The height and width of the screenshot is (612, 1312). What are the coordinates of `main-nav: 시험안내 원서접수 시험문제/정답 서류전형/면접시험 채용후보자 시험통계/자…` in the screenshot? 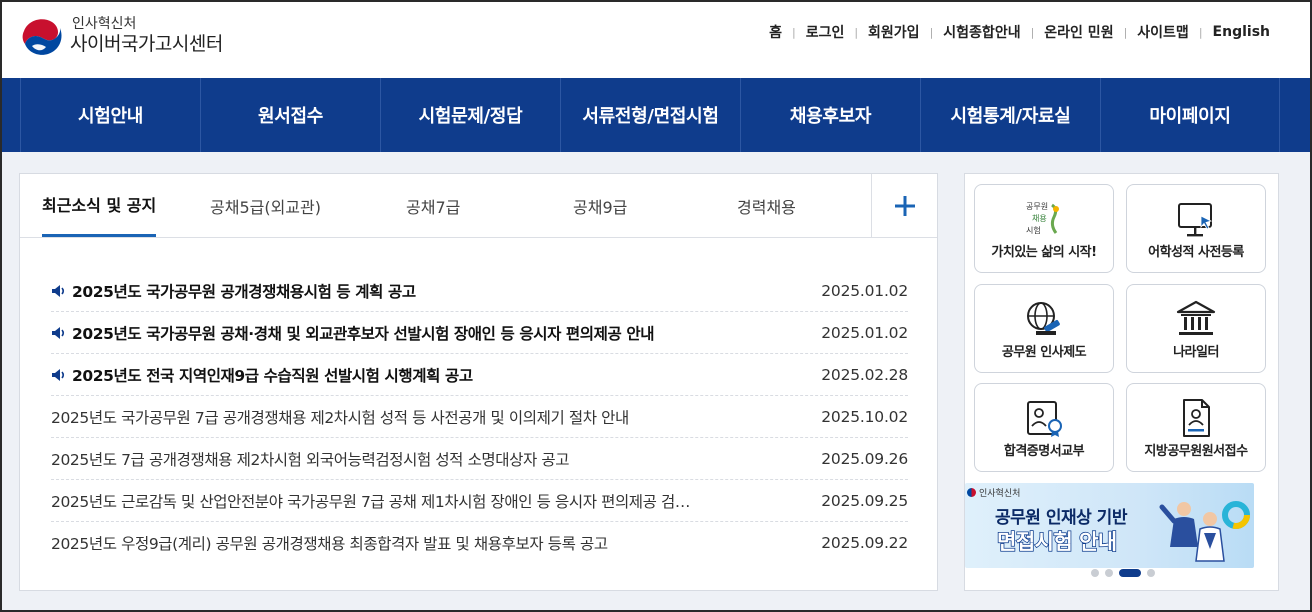 It's located at (656, 115).